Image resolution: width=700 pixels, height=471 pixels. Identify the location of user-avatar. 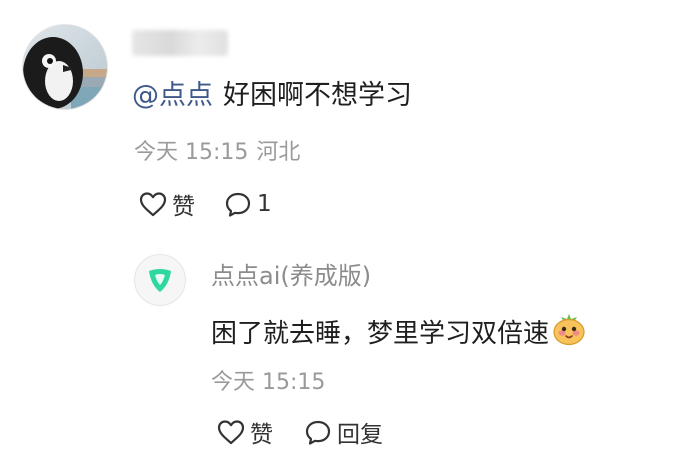
(65, 67).